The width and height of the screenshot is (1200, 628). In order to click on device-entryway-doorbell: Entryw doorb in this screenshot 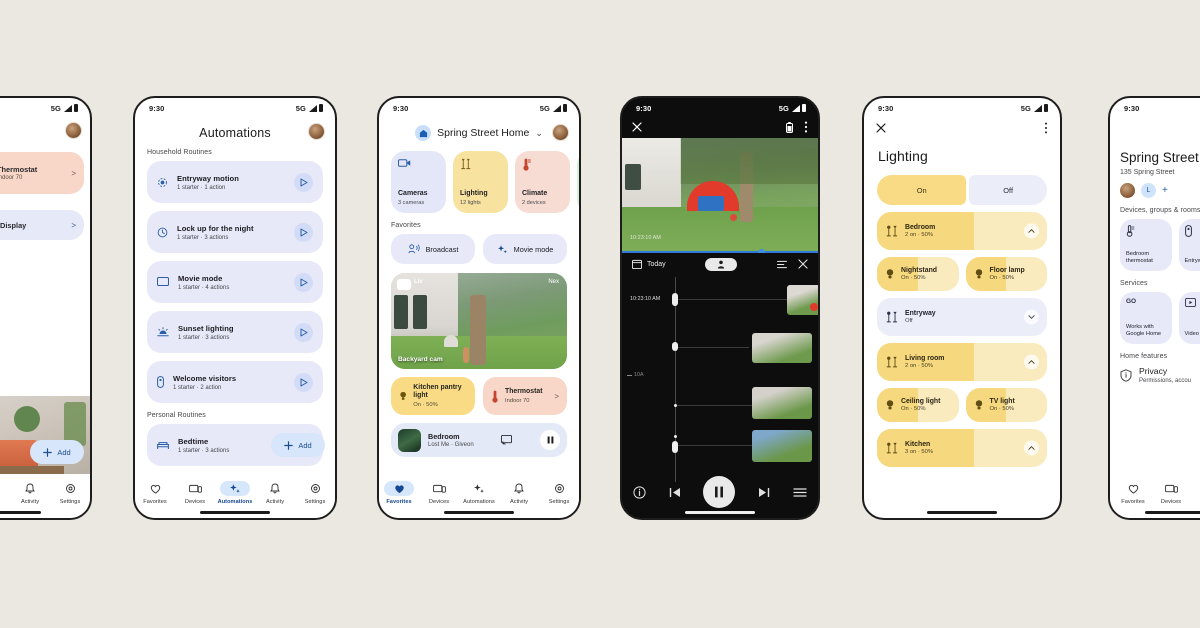, I will do `click(1189, 245)`.